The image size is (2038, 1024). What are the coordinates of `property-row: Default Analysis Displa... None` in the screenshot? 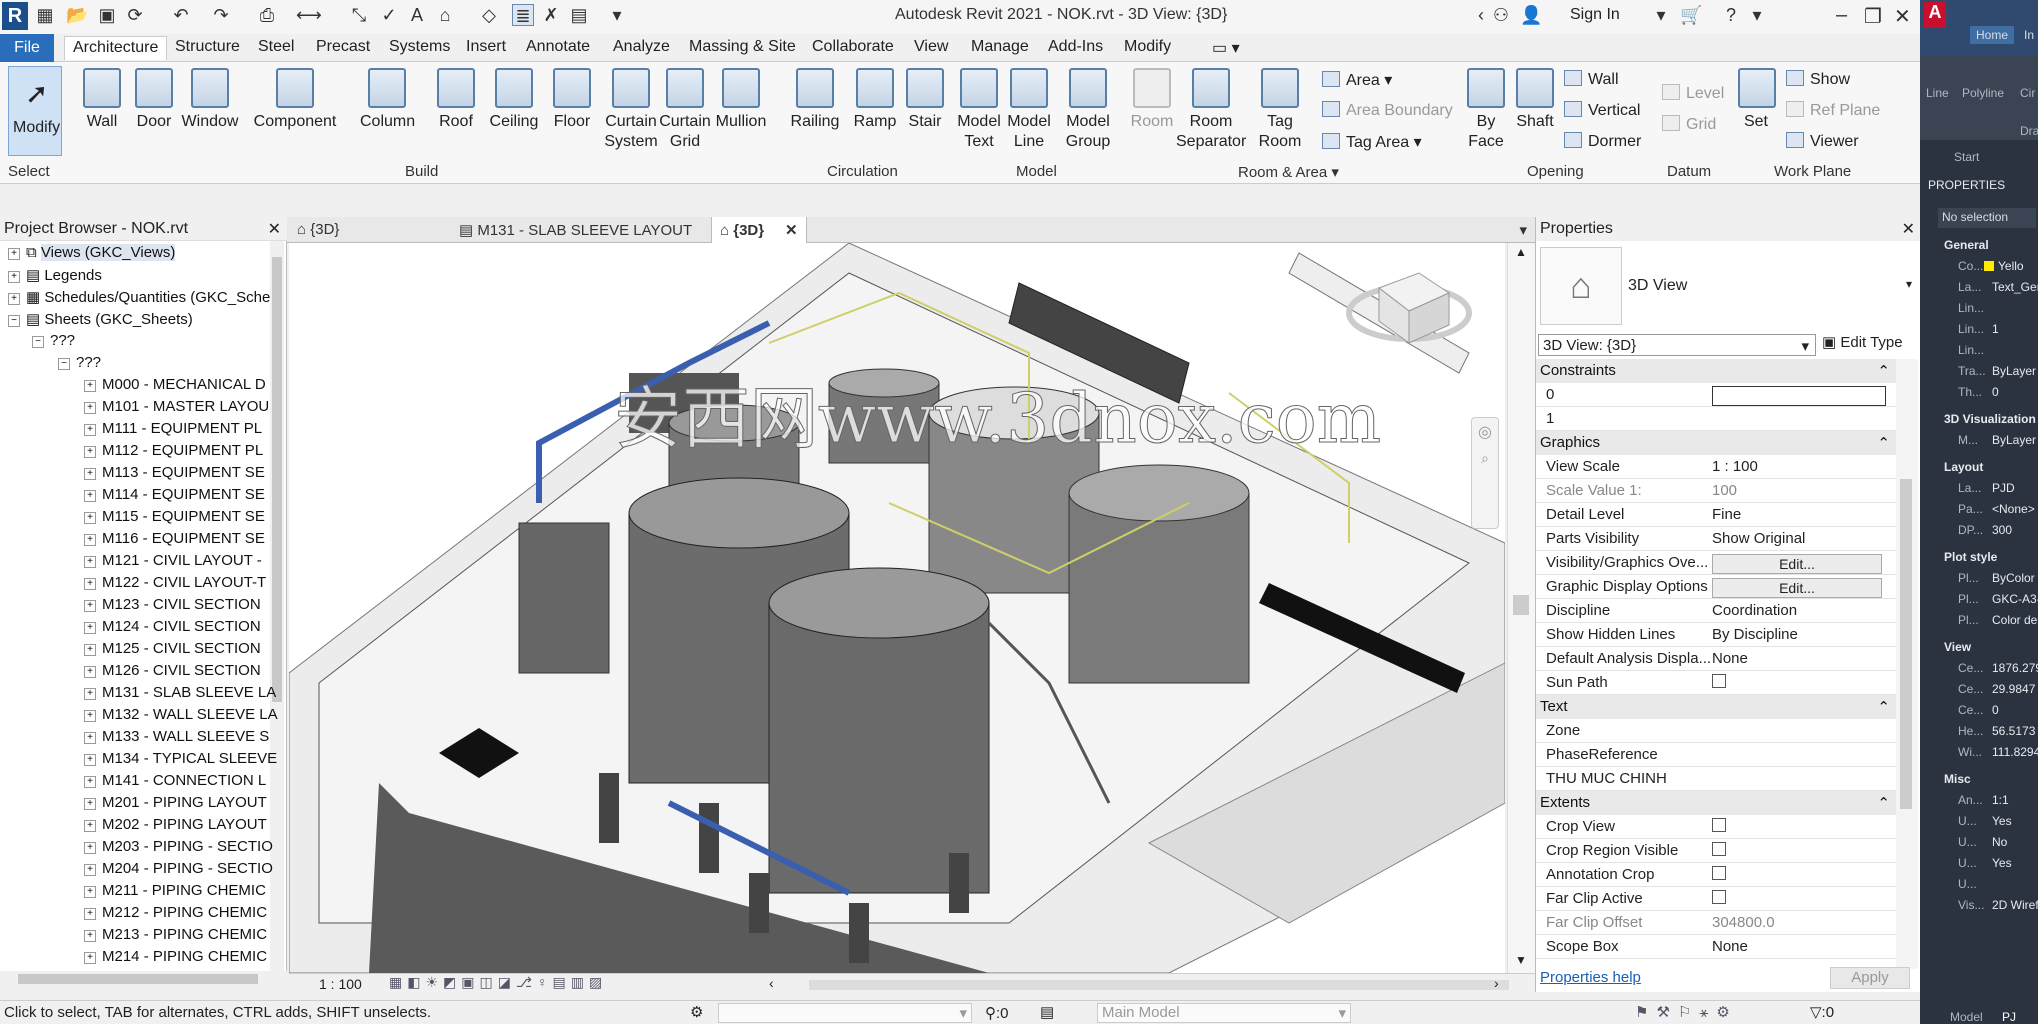 It's located at (1716, 659).